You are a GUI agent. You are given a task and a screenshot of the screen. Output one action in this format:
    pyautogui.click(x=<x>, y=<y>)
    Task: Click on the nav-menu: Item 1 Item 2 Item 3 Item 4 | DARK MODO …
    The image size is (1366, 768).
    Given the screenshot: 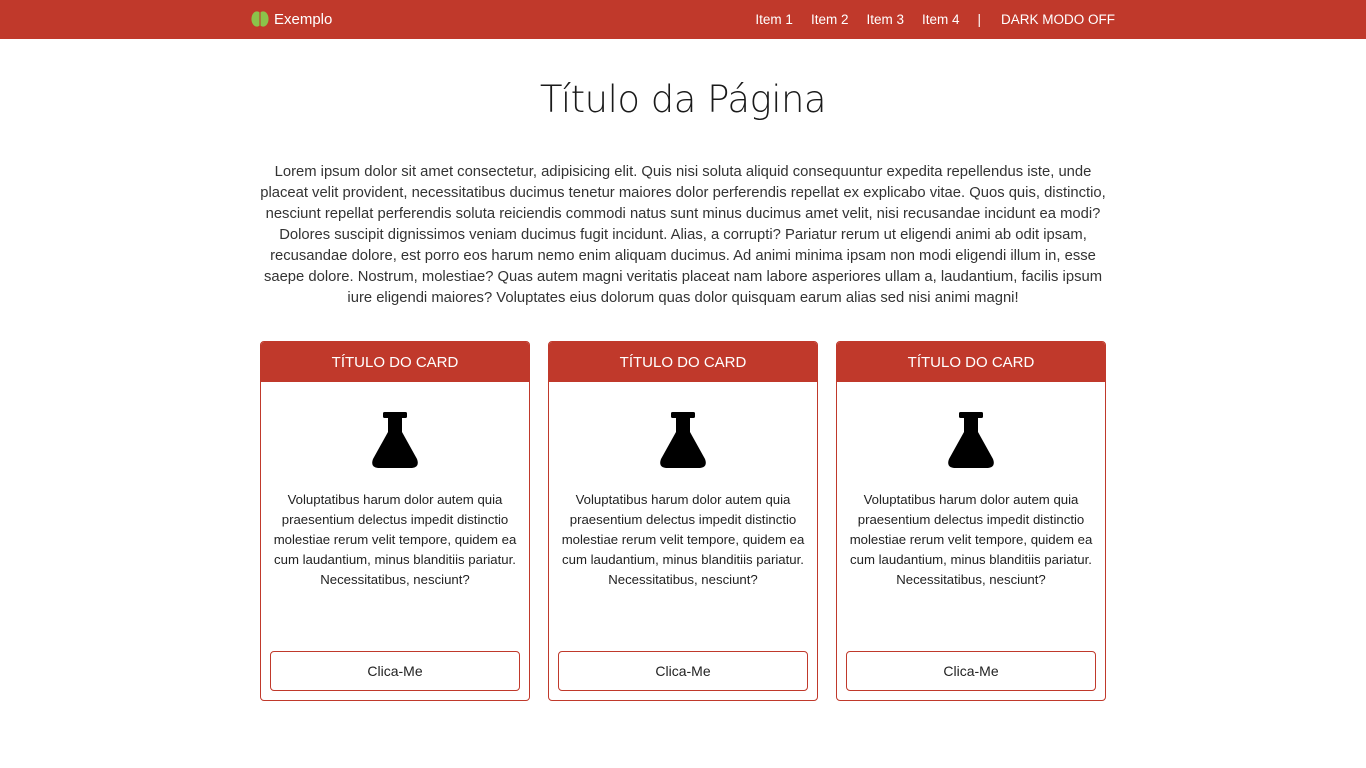 What is the action you would take?
    pyautogui.click(x=935, y=19)
    